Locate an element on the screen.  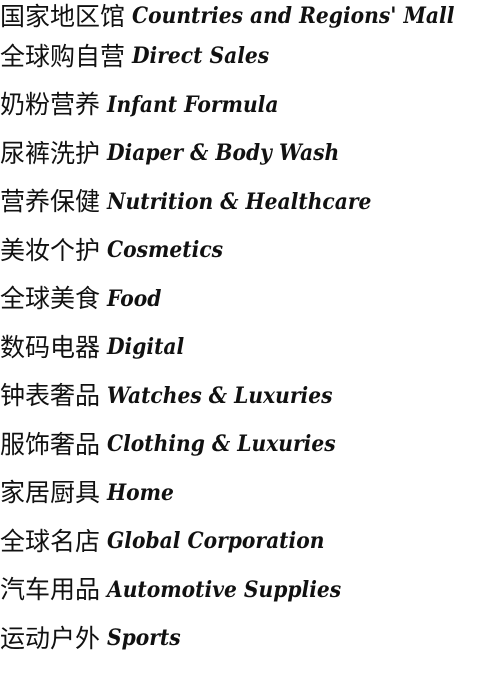
menu-item-en-label: Sports is located at coordinates (144, 638).